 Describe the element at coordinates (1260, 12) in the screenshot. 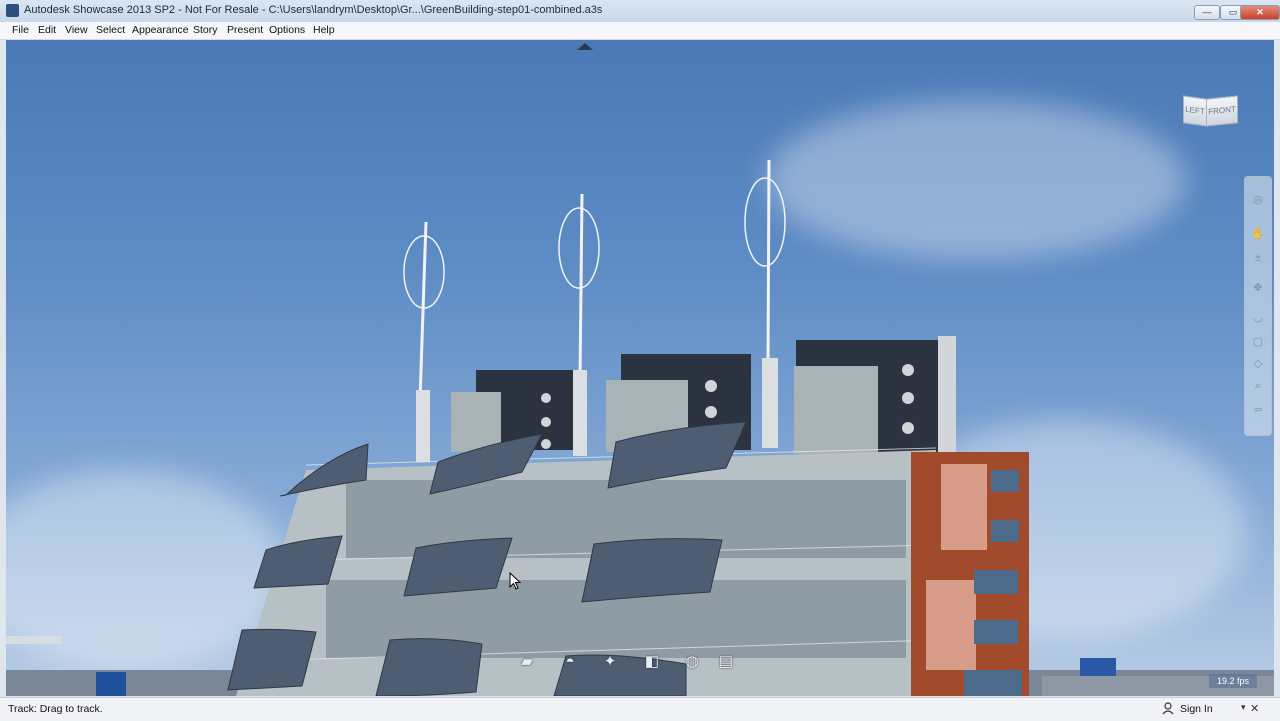

I see `close-button: ✕` at that location.